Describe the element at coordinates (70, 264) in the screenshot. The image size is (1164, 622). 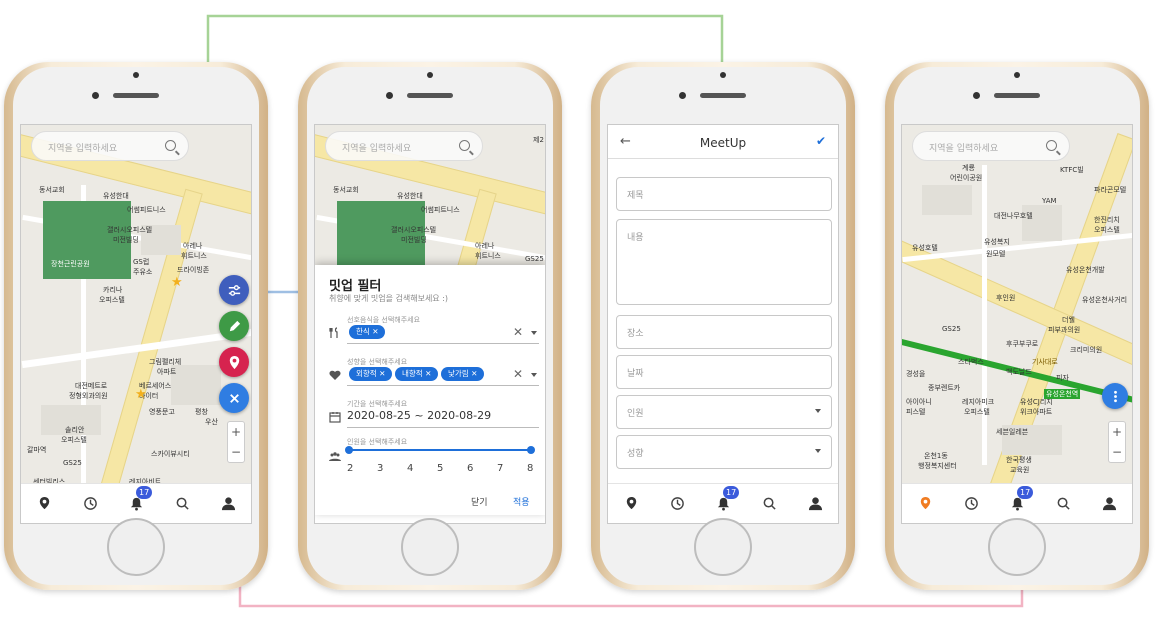
I see `map-label: 장천근린공원` at that location.